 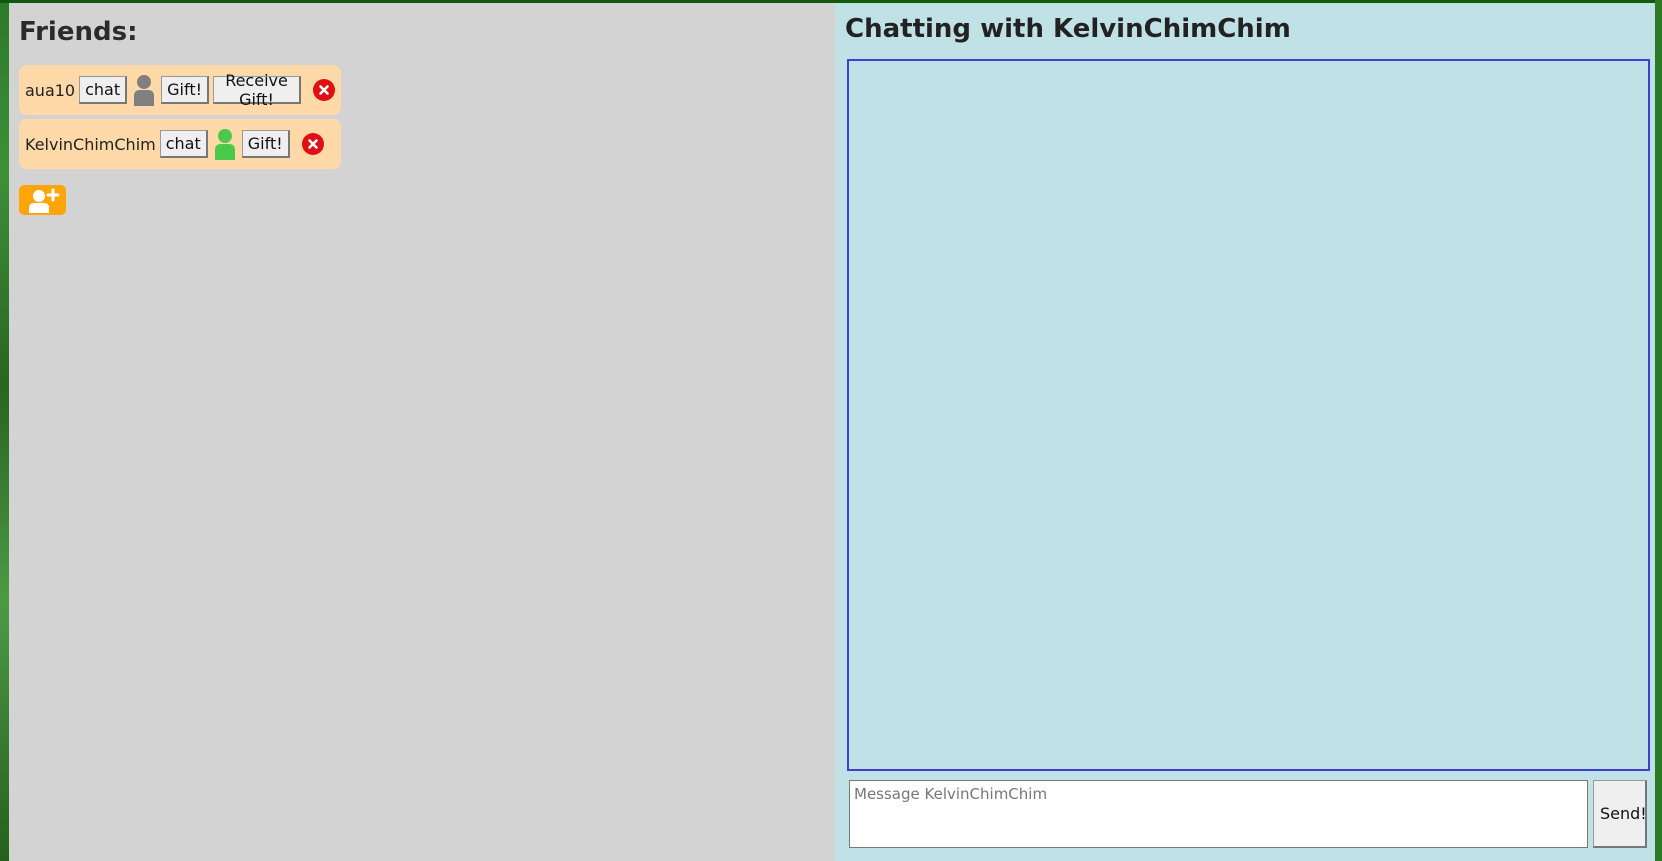 I want to click on send-button: Send!, so click(x=1620, y=814).